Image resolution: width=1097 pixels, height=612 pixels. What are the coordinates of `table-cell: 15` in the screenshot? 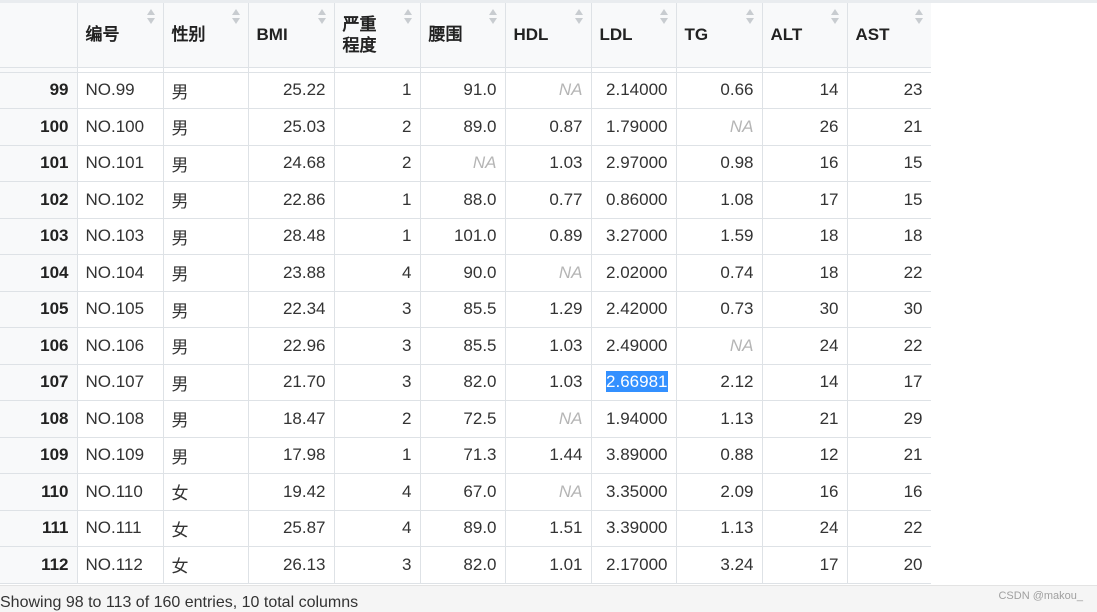 It's located at (889, 200).